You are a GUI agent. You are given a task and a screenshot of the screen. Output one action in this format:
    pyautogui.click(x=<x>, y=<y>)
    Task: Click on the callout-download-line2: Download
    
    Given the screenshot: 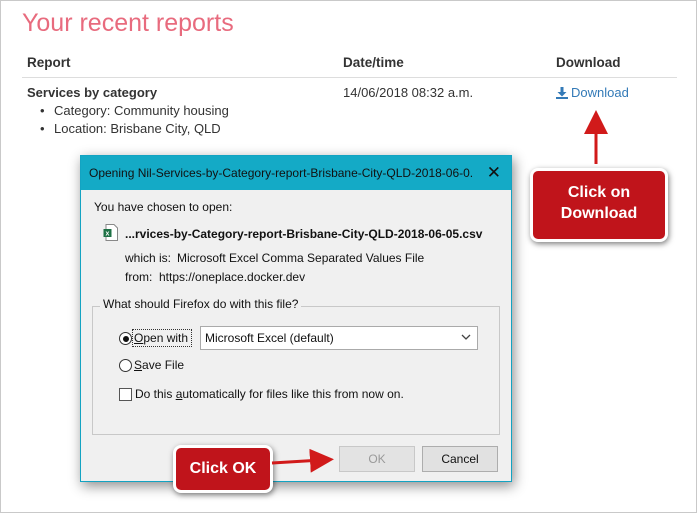 What is the action you would take?
    pyautogui.click(x=599, y=213)
    